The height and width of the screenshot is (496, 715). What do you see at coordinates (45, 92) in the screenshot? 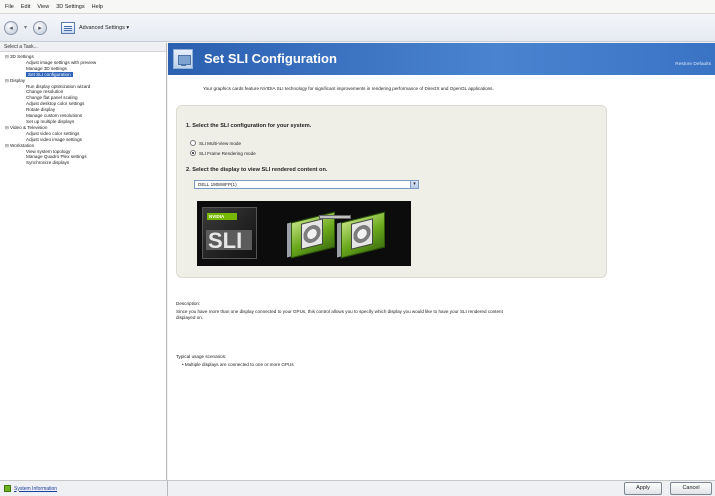
I see `tree-item-label: Change resolution` at bounding box center [45, 92].